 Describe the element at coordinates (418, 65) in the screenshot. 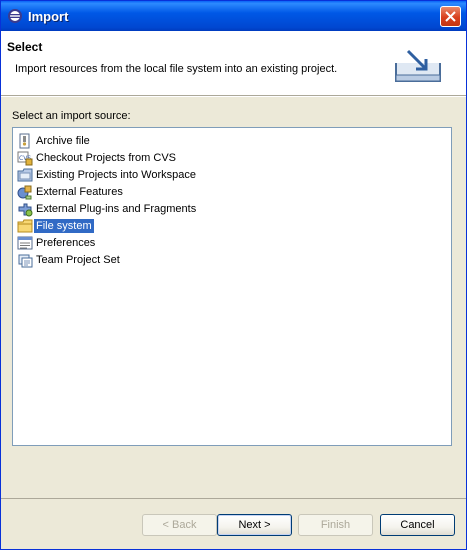

I see `import-wizard-icon` at that location.